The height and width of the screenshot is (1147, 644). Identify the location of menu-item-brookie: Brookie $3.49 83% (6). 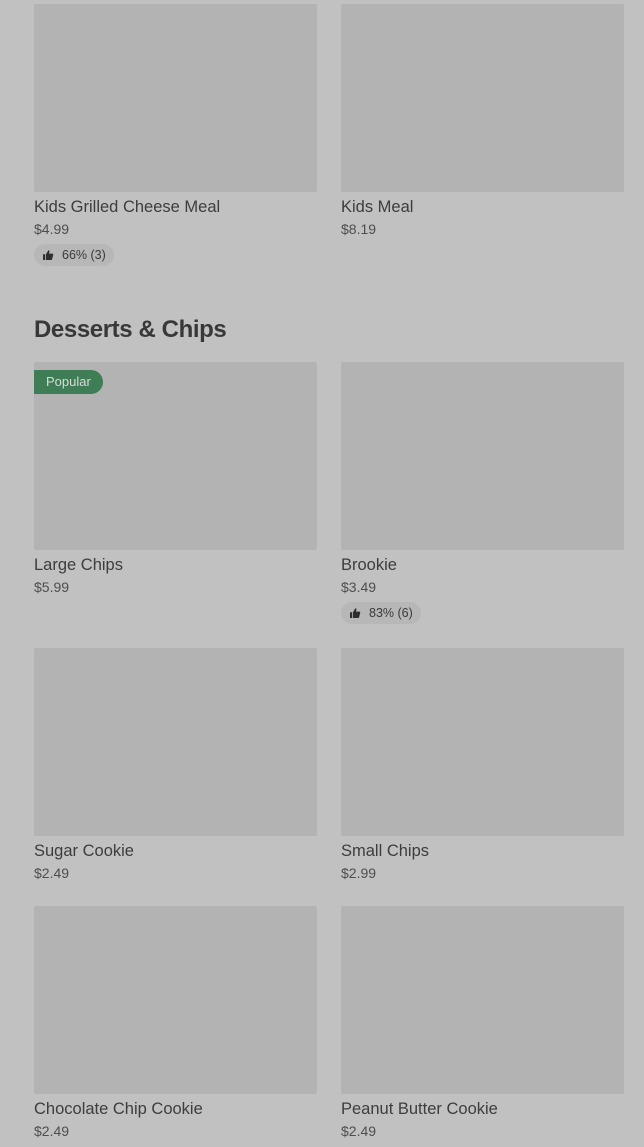
(482, 493).